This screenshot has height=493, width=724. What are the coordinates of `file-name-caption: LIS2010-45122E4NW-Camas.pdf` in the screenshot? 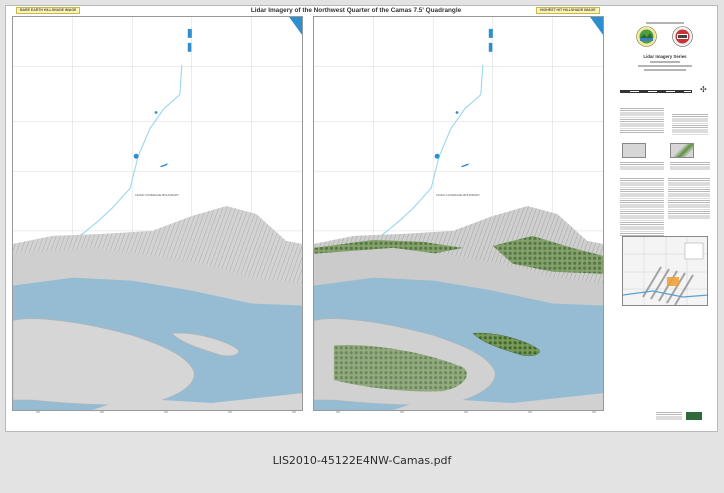 It's located at (362, 460).